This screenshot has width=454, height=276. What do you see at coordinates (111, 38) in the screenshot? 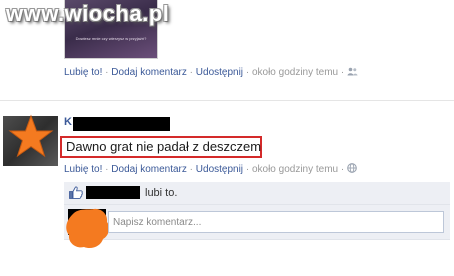
I see `previous-post-image-caption: Dowiesz mnie czy wierzysz w przyjaźń?` at bounding box center [111, 38].